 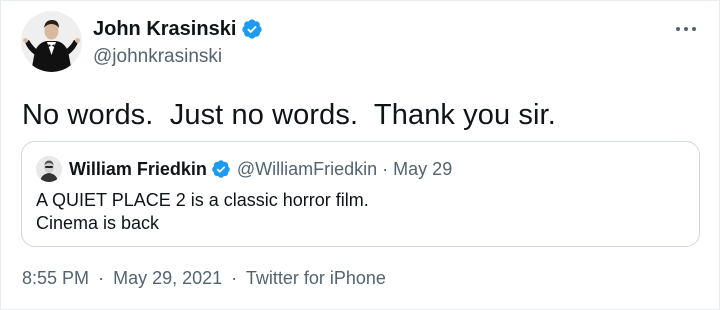 What do you see at coordinates (289, 115) in the screenshot?
I see `tweet-text: No words. Just no words. Thank you sir.` at bounding box center [289, 115].